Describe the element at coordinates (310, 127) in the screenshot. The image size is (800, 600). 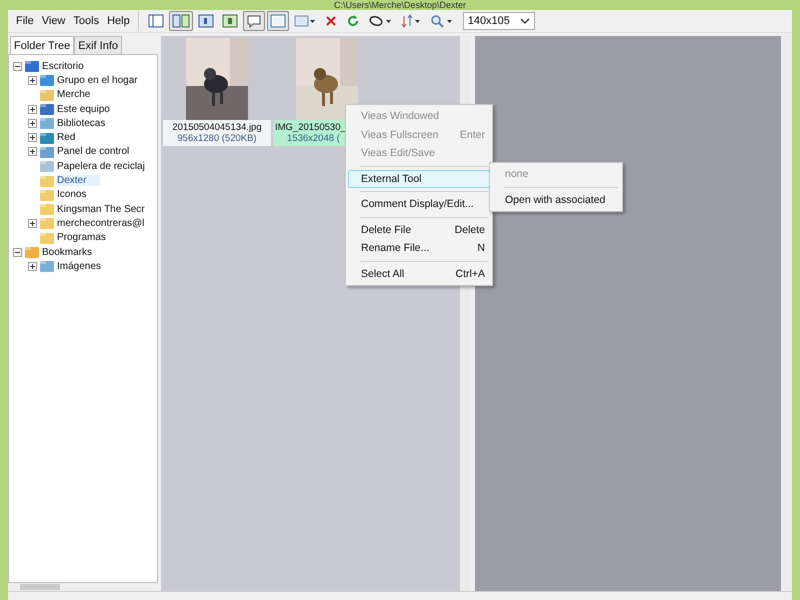
I see `file-name: IMG_20150530_` at that location.